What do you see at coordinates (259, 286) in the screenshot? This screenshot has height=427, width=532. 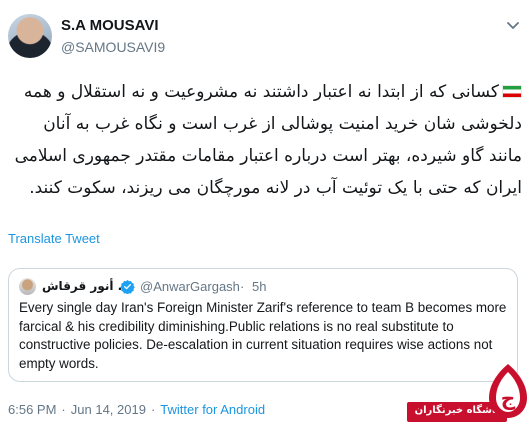 I see `quoted-time: 5h` at bounding box center [259, 286].